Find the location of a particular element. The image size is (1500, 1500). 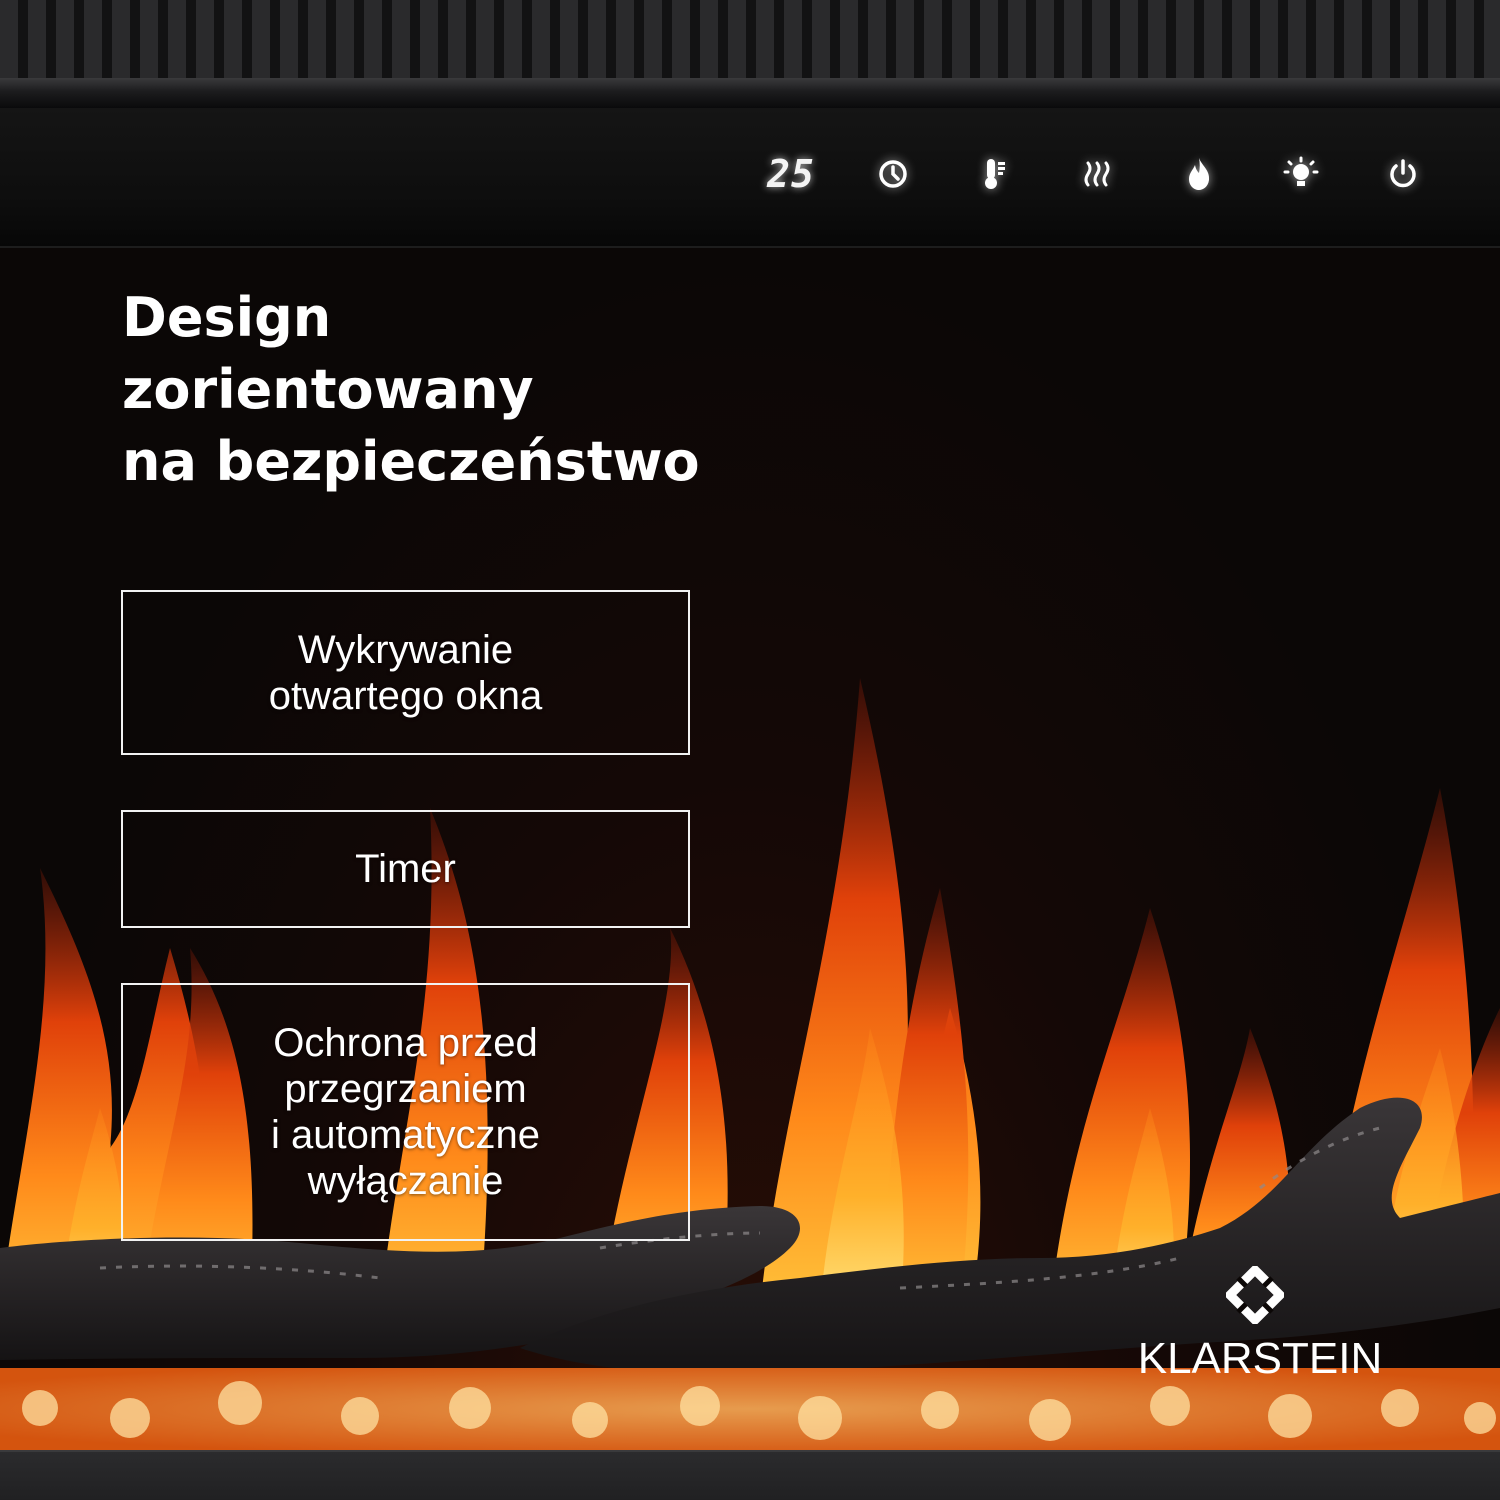

feature-box-window-detection: Wykrywanie otwartego okna is located at coordinates (405, 672).